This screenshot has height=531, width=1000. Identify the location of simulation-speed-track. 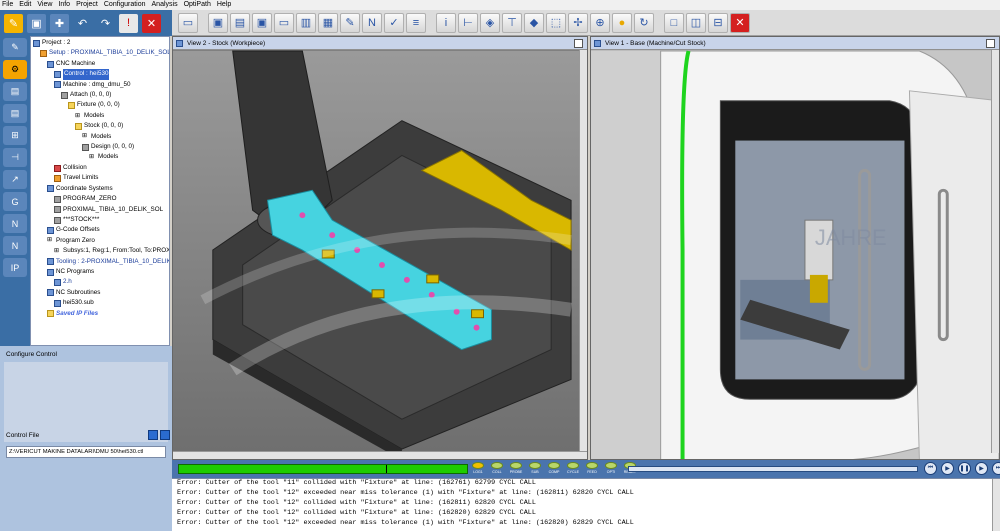
(773, 469).